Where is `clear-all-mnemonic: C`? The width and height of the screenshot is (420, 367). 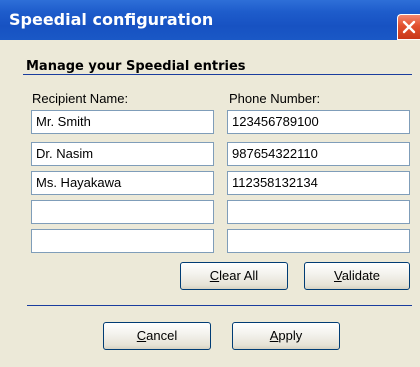 clear-all-mnemonic: C is located at coordinates (214, 275).